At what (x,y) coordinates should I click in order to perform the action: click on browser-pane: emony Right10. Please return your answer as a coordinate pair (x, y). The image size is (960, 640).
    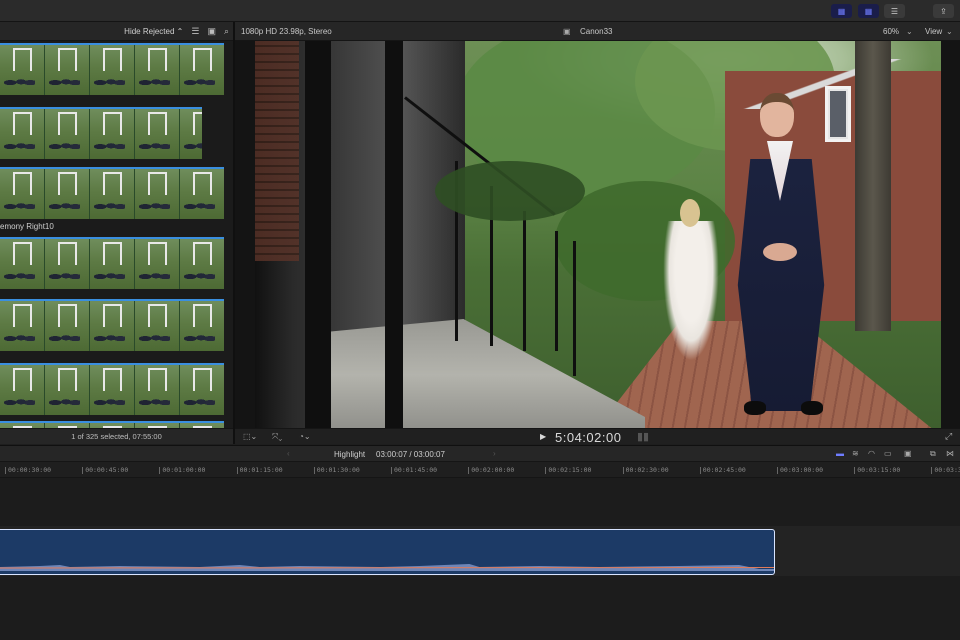
    Looking at the image, I should click on (116, 234).